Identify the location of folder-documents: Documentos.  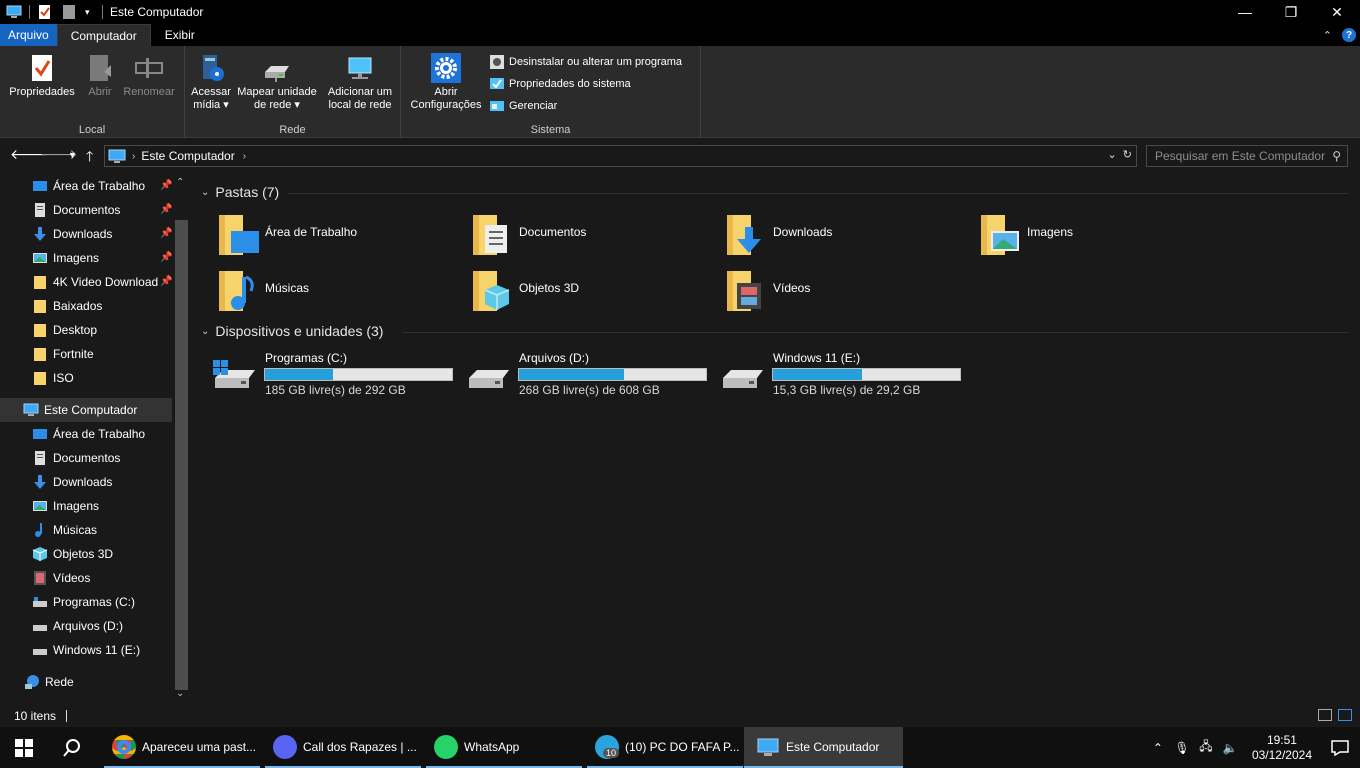
(596, 237).